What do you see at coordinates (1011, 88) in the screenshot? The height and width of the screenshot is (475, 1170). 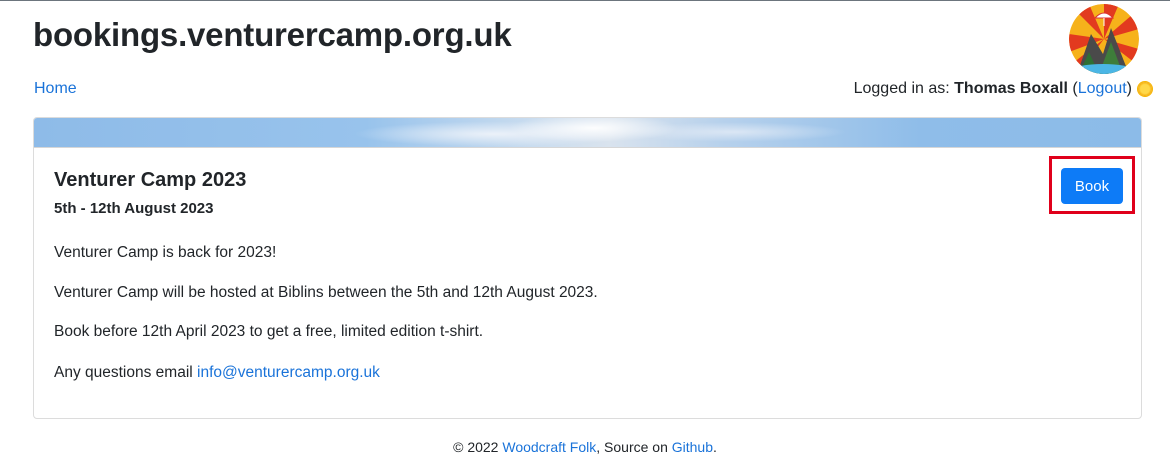 I see `user-name: Thomas Boxall` at bounding box center [1011, 88].